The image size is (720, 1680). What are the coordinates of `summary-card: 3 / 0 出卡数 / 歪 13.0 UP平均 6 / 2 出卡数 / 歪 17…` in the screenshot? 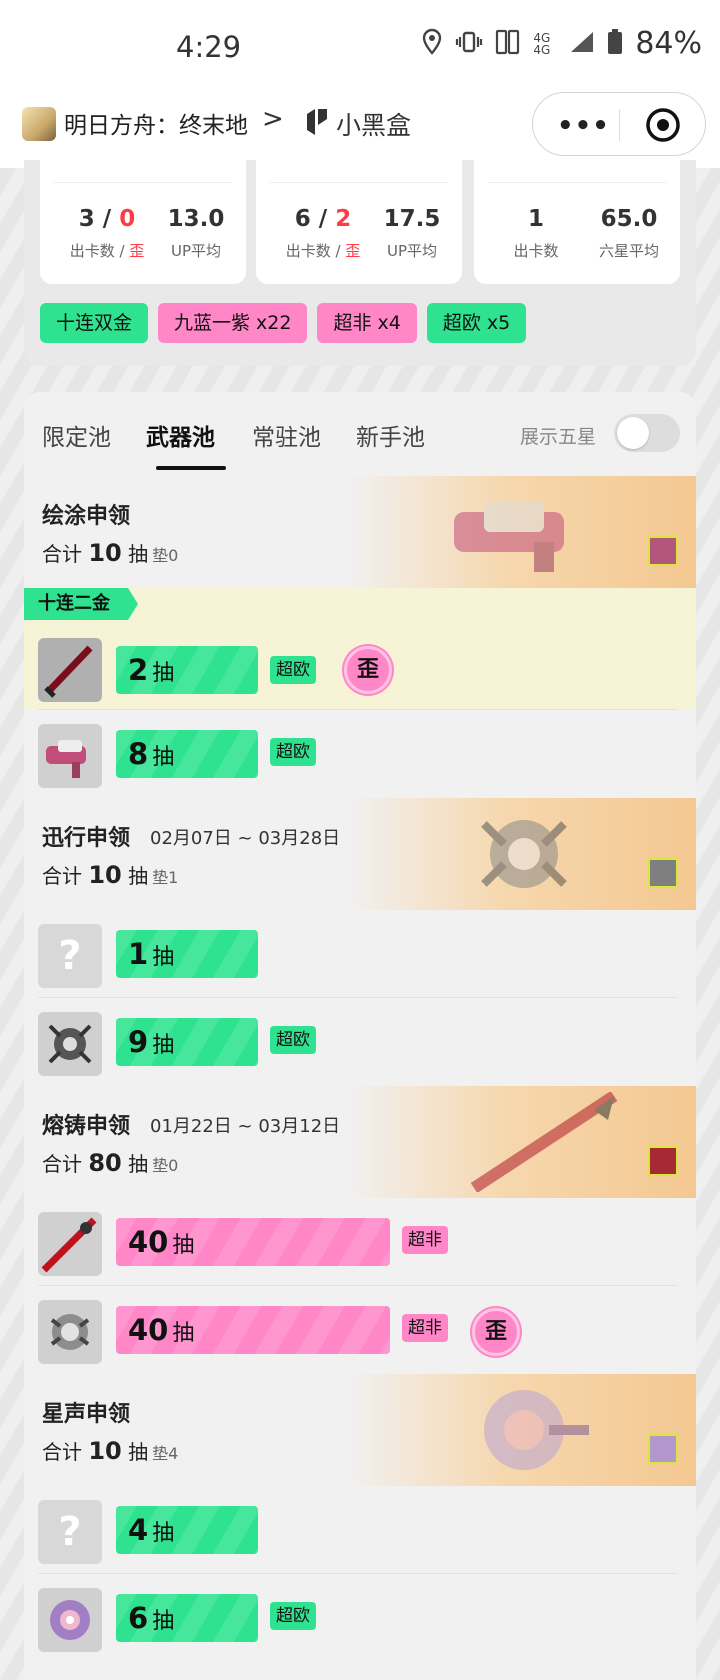 It's located at (360, 263).